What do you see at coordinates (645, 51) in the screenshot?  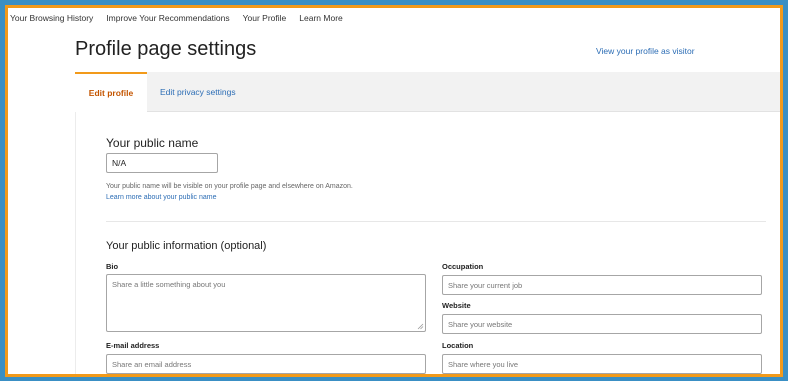 I see `view-as-visitor-link: View your profile as visitor` at bounding box center [645, 51].